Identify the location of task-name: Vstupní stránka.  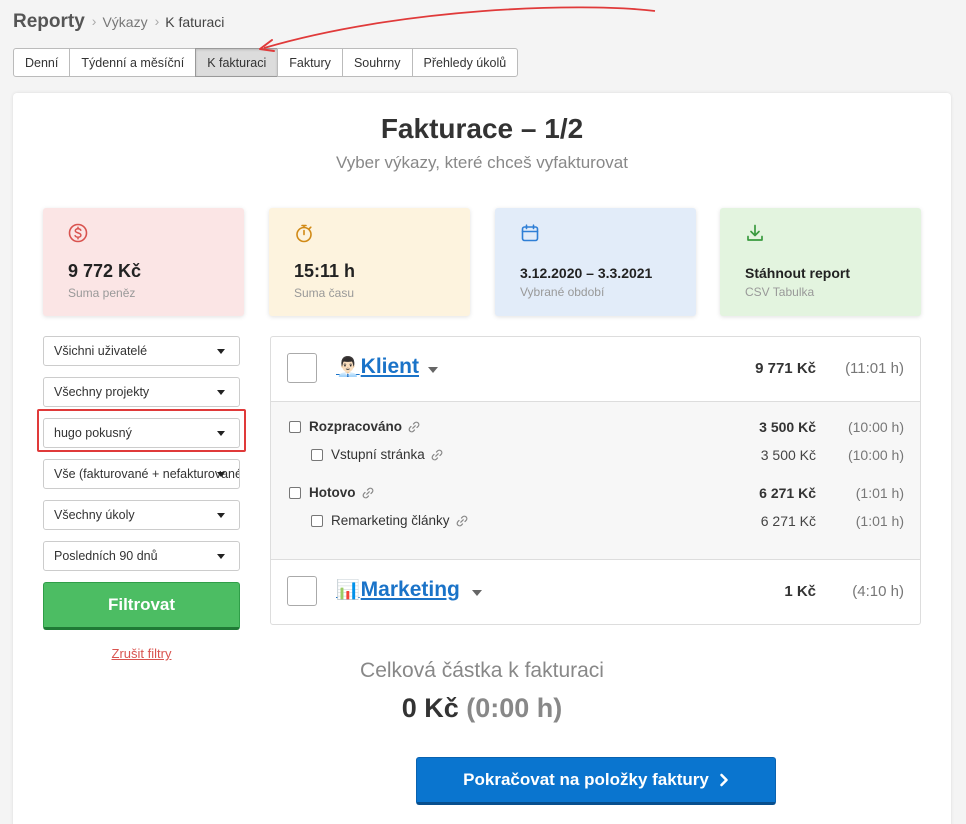
(378, 454).